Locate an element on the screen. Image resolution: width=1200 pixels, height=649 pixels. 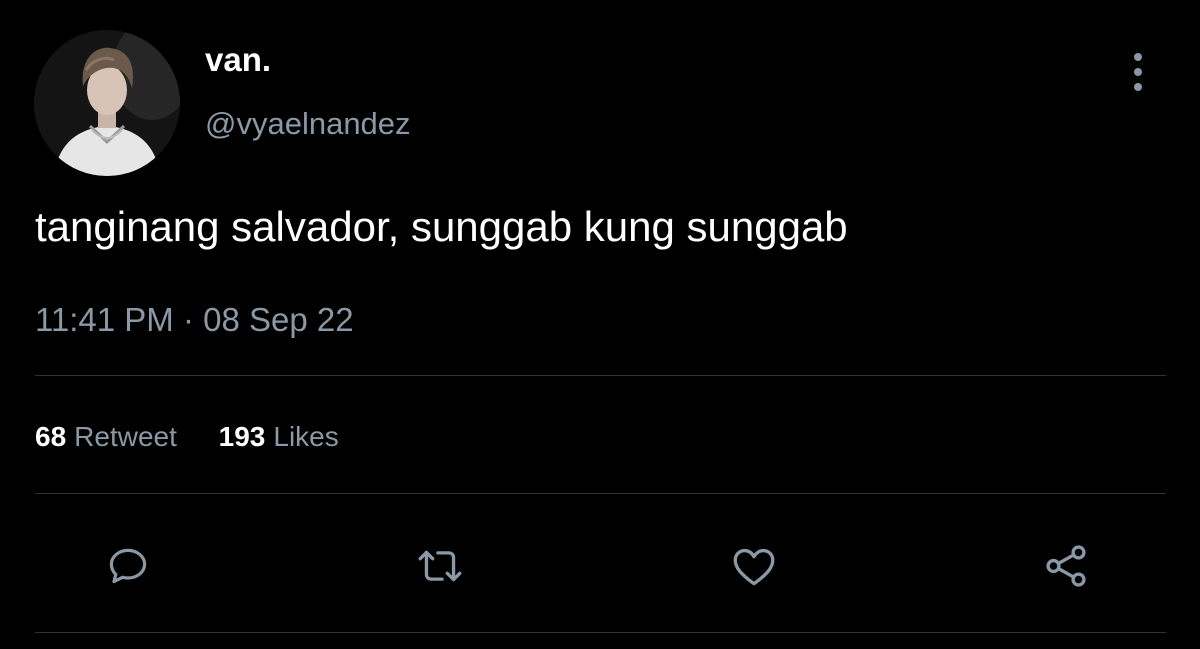
share-button is located at coordinates (1066, 566).